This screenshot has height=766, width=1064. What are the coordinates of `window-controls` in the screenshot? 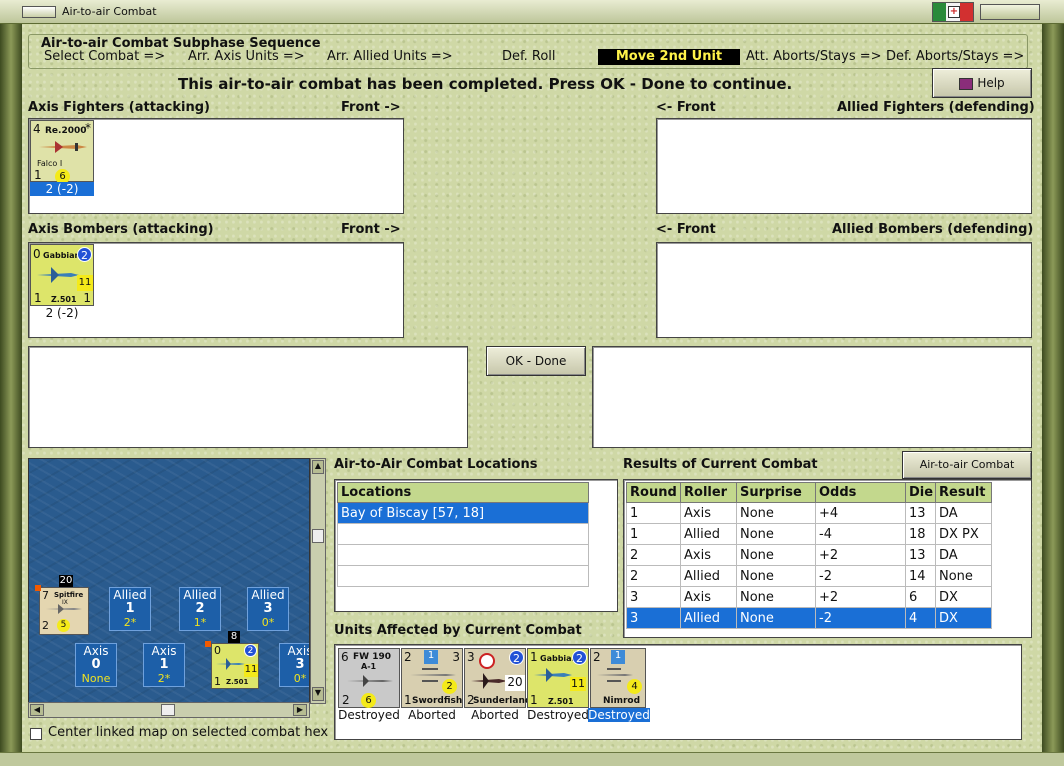 It's located at (1010, 12).